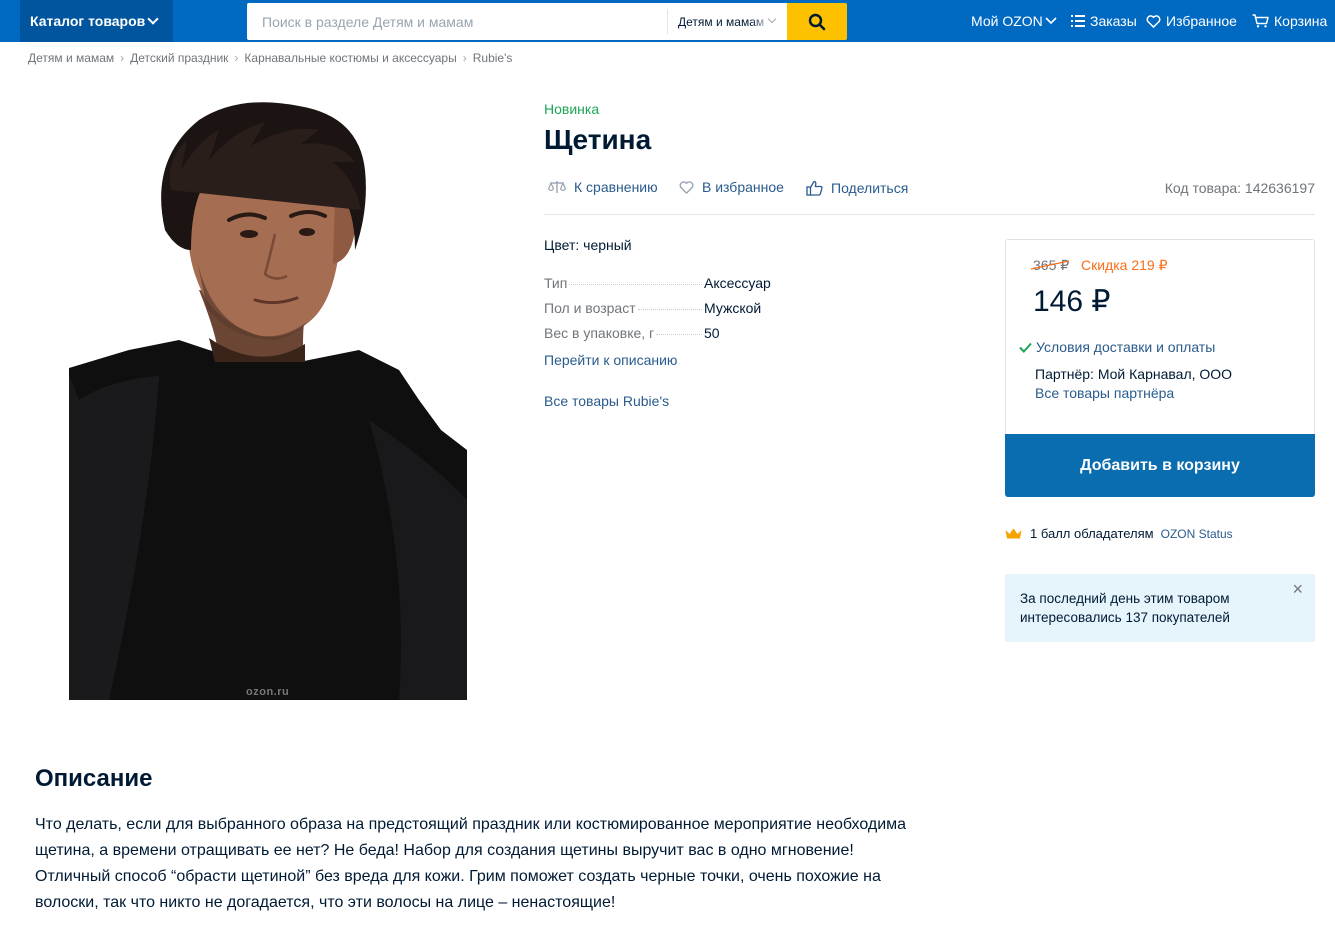  Describe the element at coordinates (588, 245) in the screenshot. I see `product-color: Цвет: черный` at that location.